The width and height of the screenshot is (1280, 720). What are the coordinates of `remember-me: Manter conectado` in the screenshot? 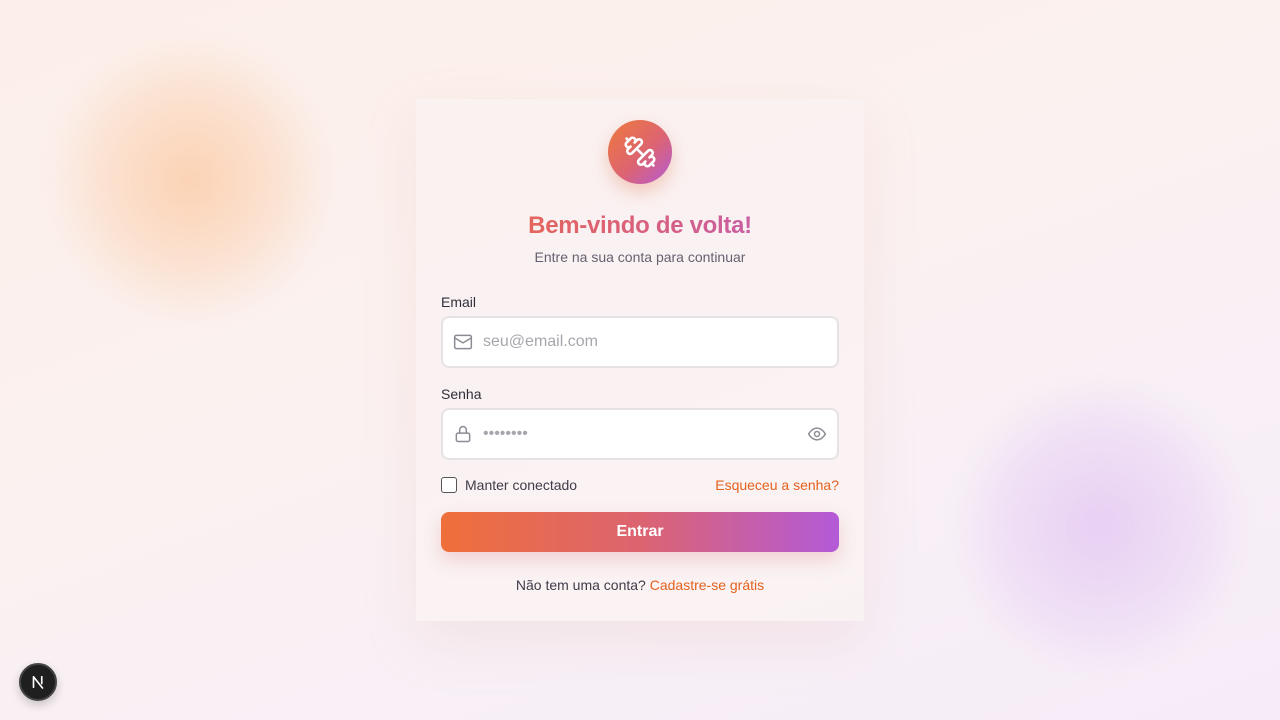 It's located at (509, 485).